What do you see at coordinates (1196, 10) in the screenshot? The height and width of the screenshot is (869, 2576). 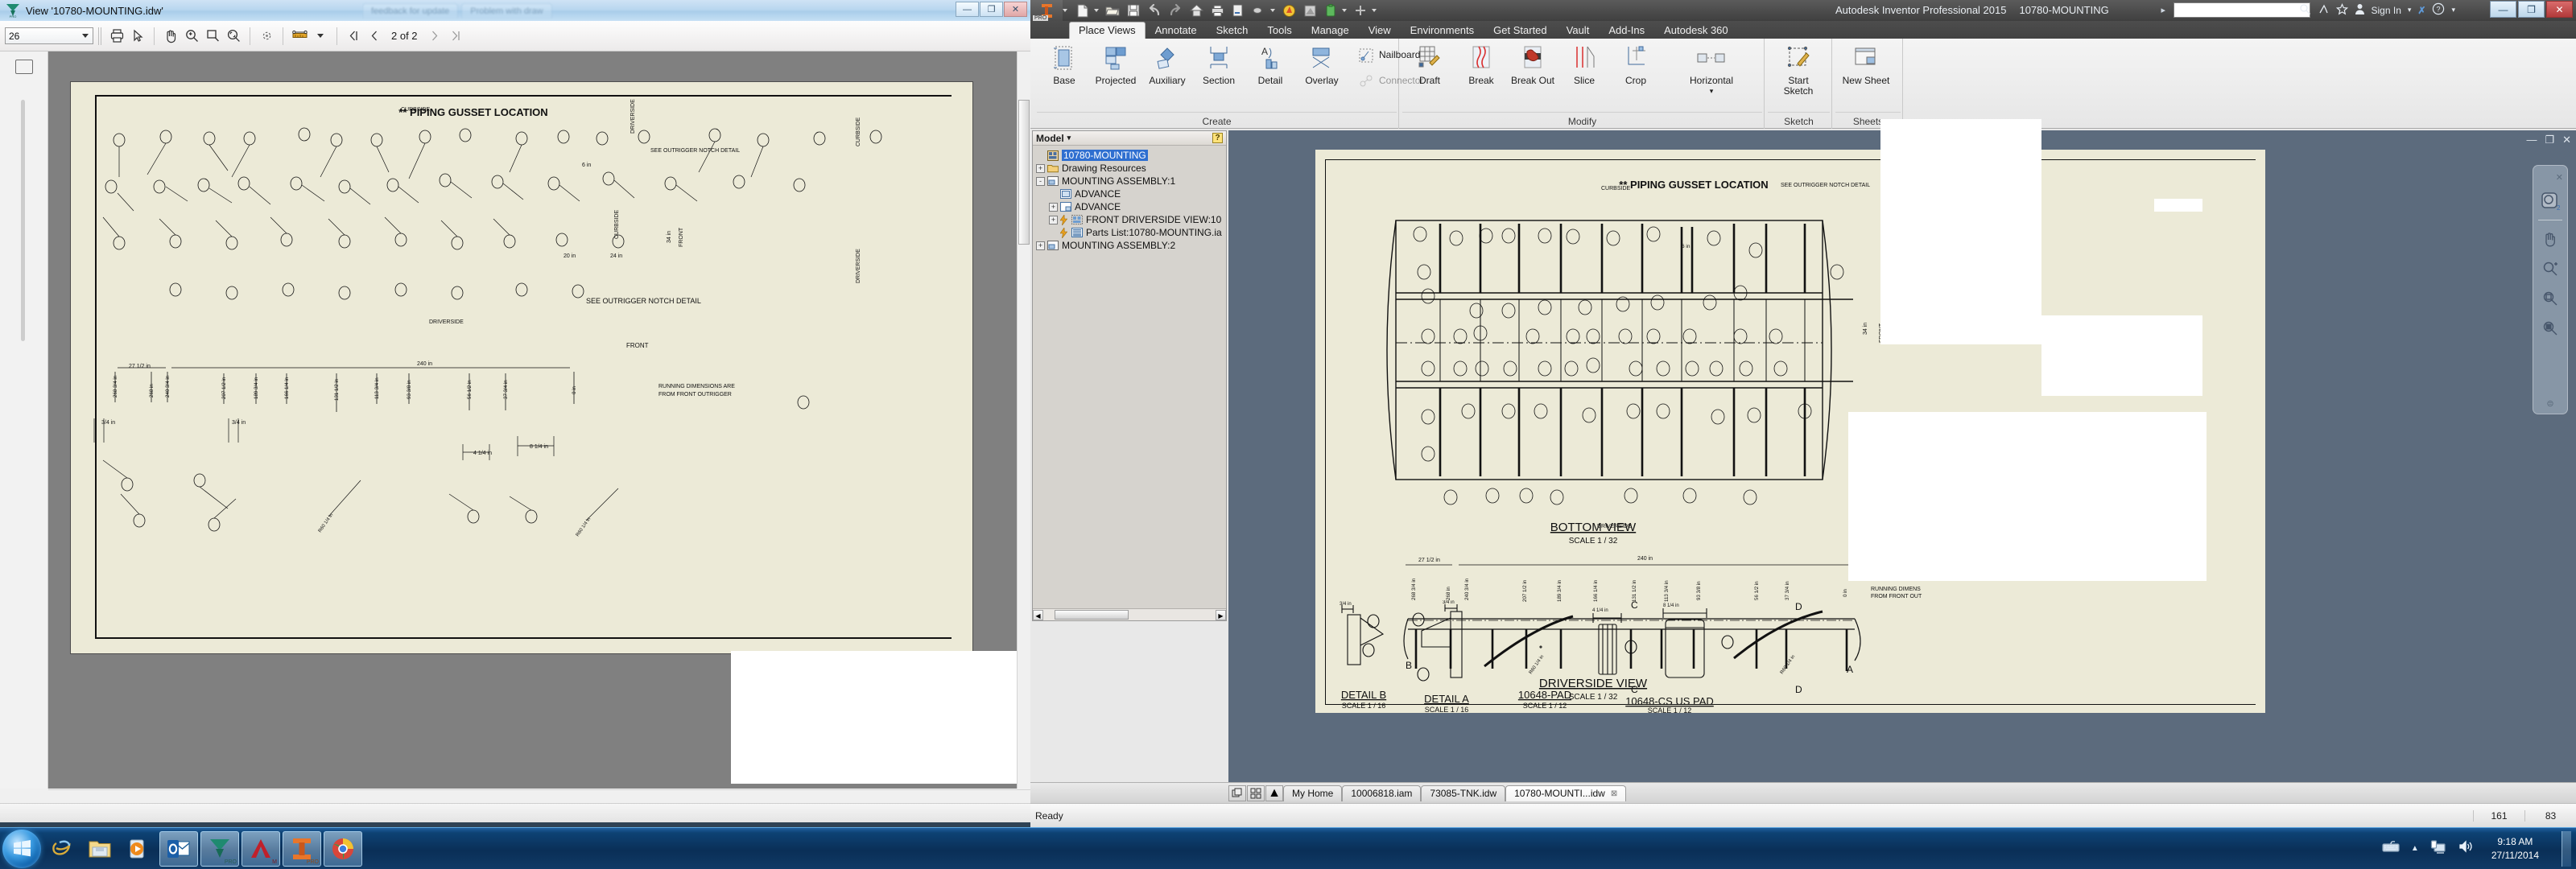 I see `home-icon` at bounding box center [1196, 10].